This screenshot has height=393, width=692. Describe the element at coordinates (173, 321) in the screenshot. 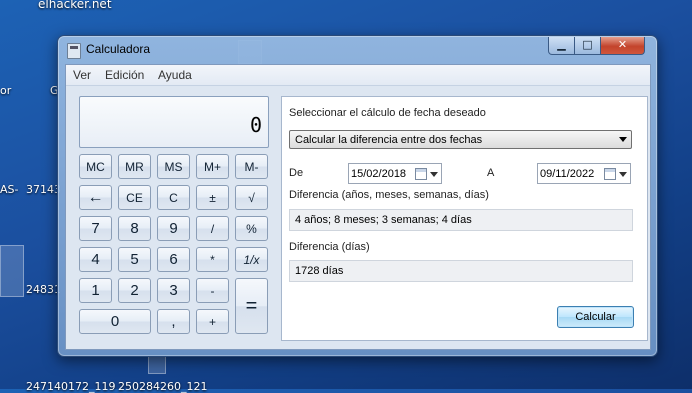

I see `key-decimal: ,` at that location.